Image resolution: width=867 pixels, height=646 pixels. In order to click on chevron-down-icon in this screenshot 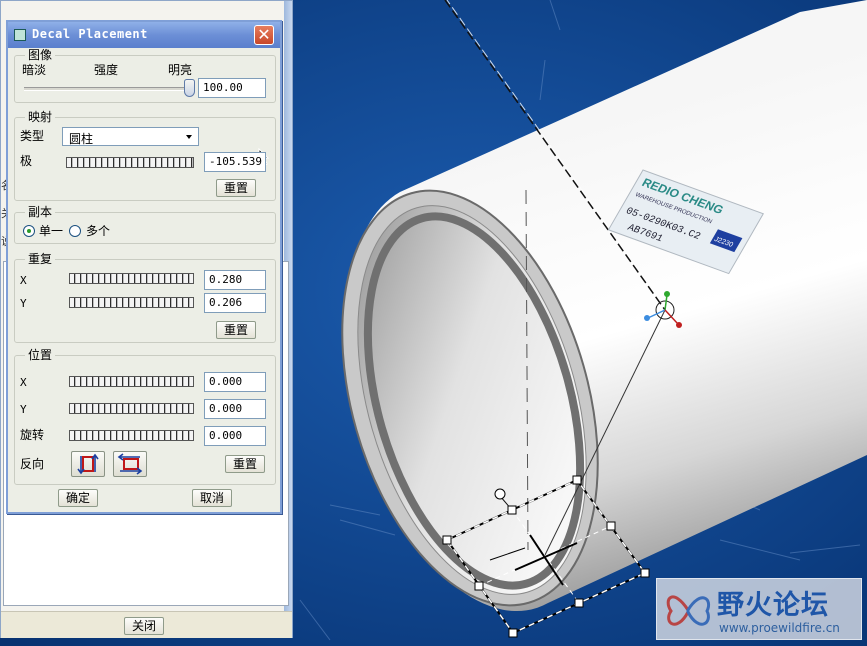, I will do `click(189, 137)`.